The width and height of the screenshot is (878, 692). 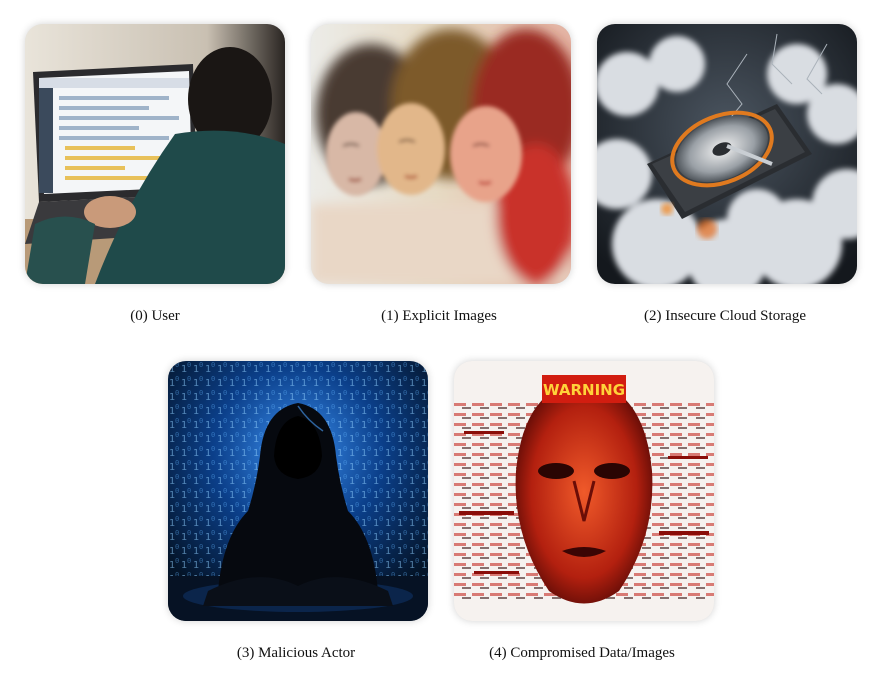 I want to click on compromised-data-panel: WARNING, so click(x=584, y=491).